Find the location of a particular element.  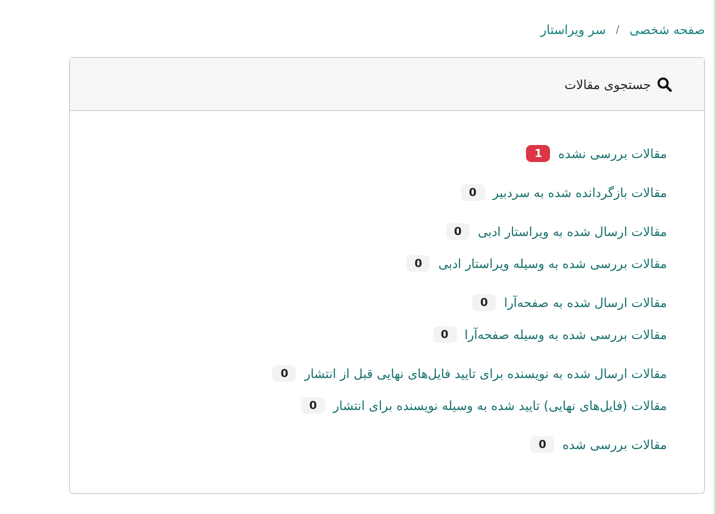

count-badge: 1 is located at coordinates (538, 153).